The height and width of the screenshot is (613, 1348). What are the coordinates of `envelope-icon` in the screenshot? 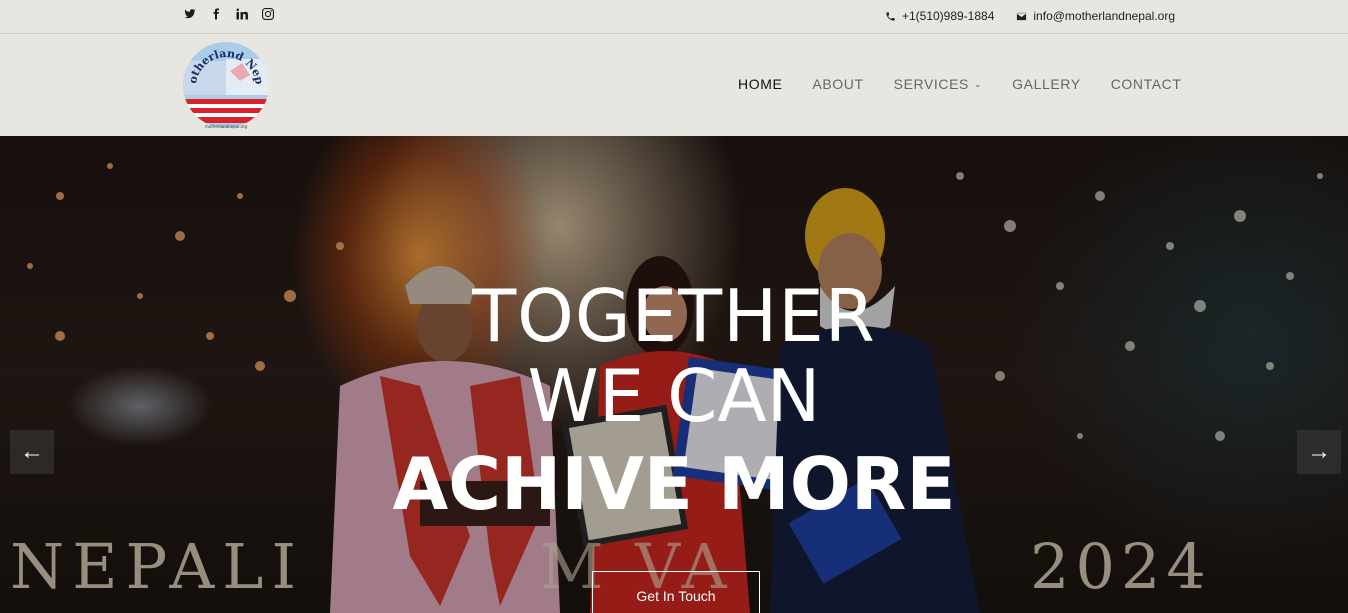 It's located at (1022, 16).